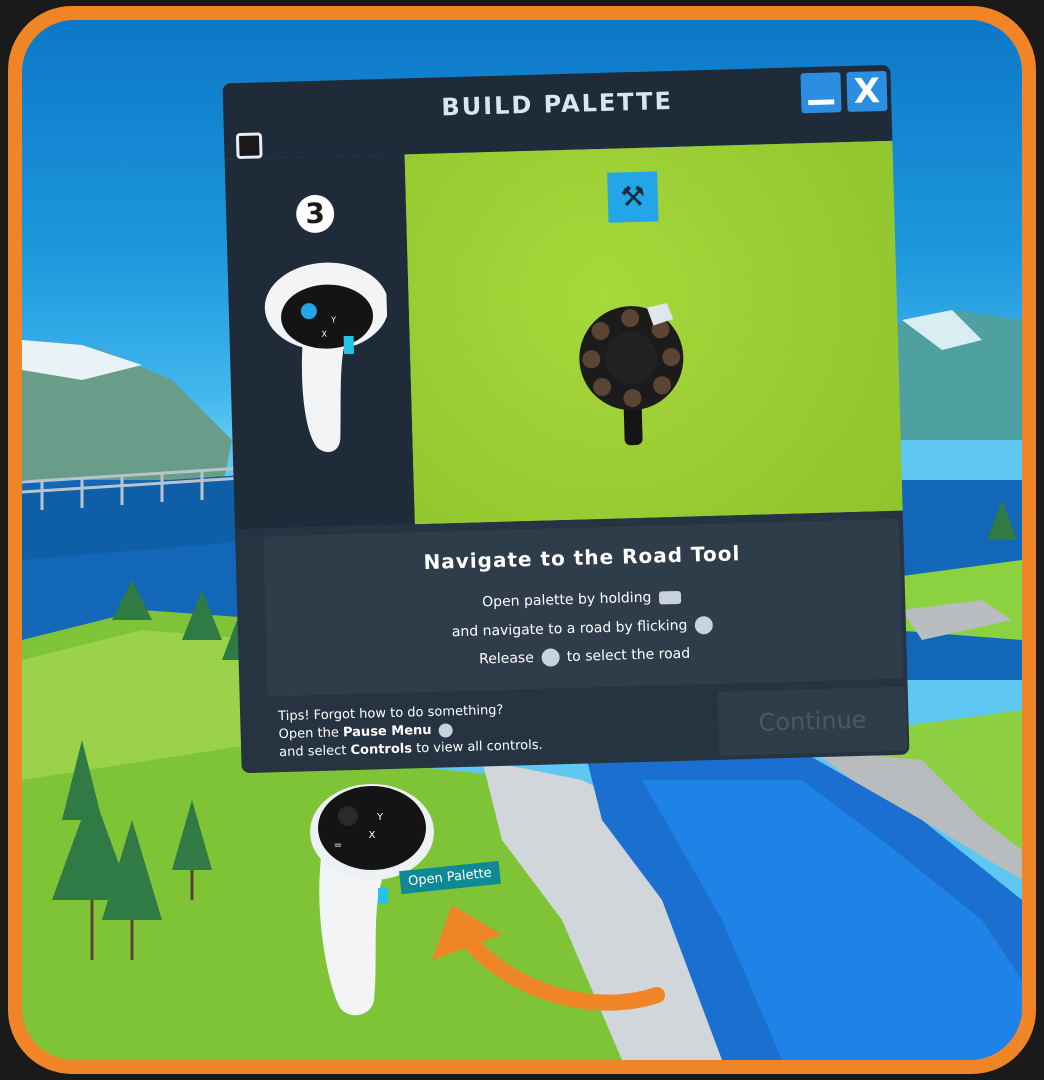 The image size is (1044, 1080). I want to click on controls-label: Controls, so click(381, 750).